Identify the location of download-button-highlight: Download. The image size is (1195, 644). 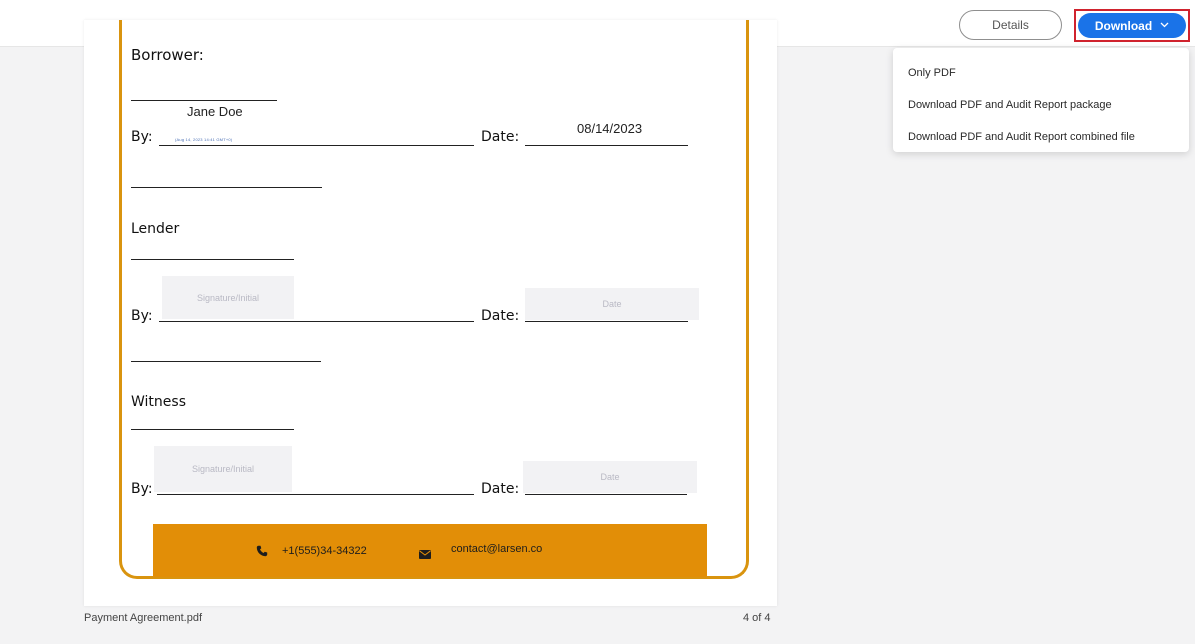
(1132, 25).